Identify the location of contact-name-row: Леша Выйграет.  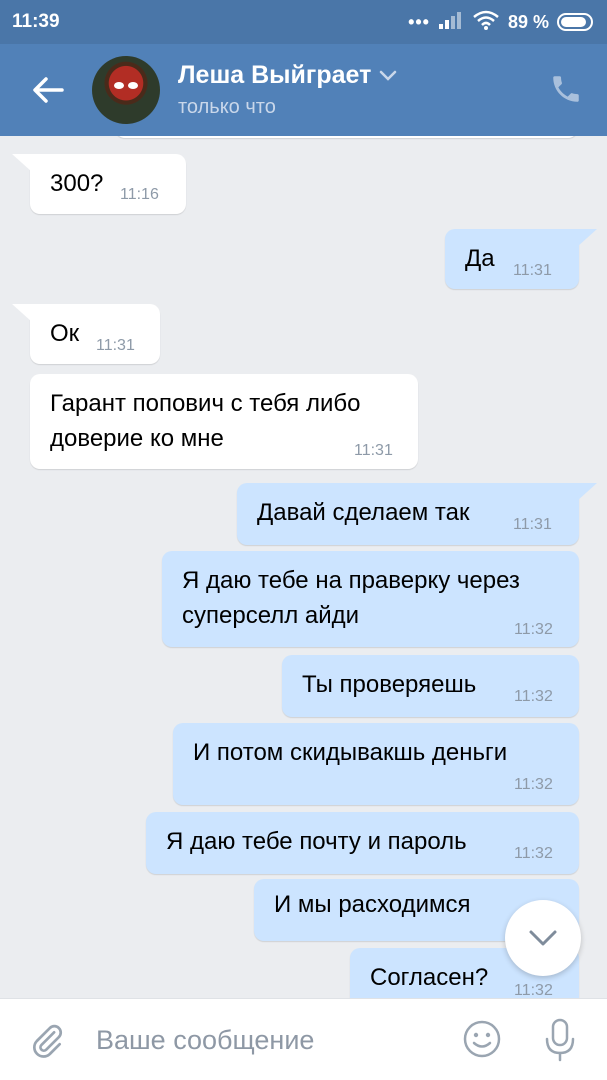
(287, 75).